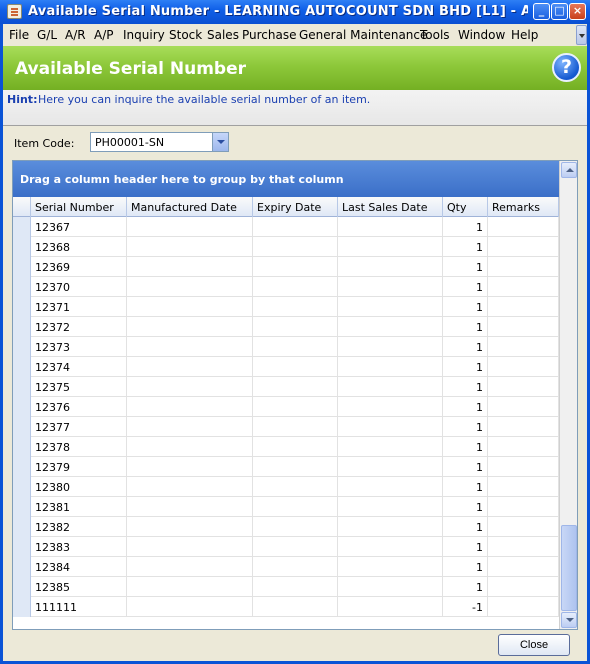  Describe the element at coordinates (79, 407) in the screenshot. I see `serial-number-cell: 12376` at that location.